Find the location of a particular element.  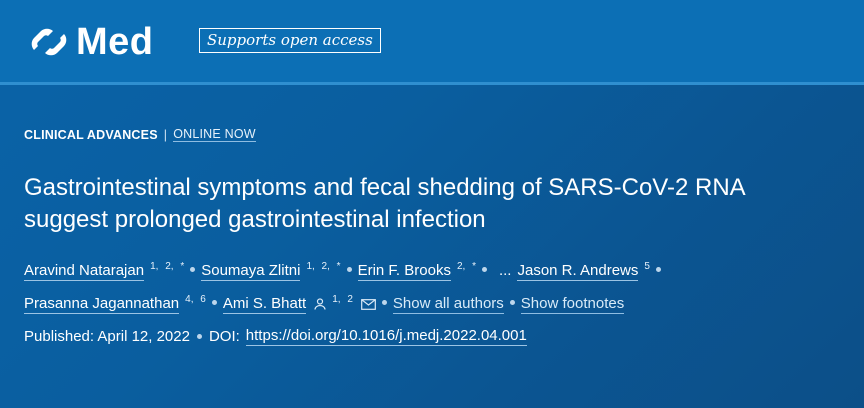

journal-logo: Med is located at coordinates (92, 42).